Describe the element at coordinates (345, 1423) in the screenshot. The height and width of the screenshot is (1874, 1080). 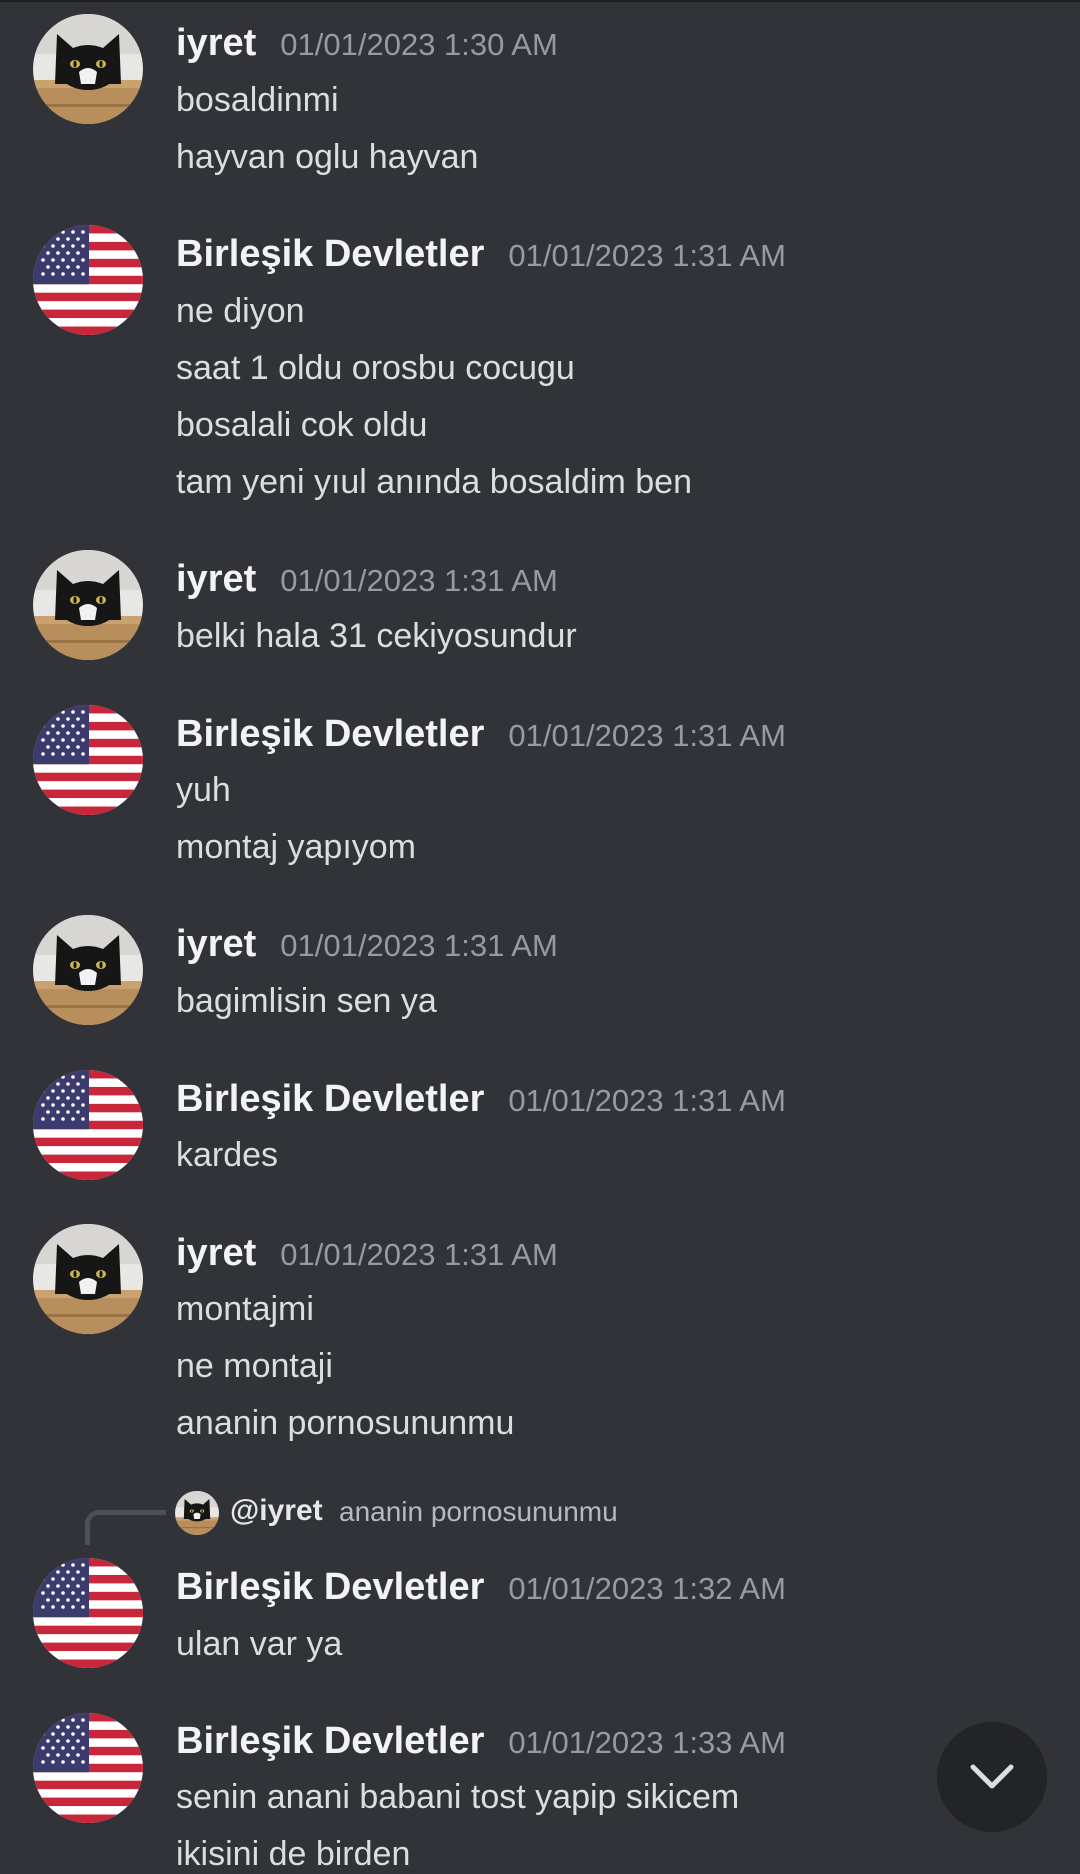
I see `message-text: ananin pornosununmu` at that location.